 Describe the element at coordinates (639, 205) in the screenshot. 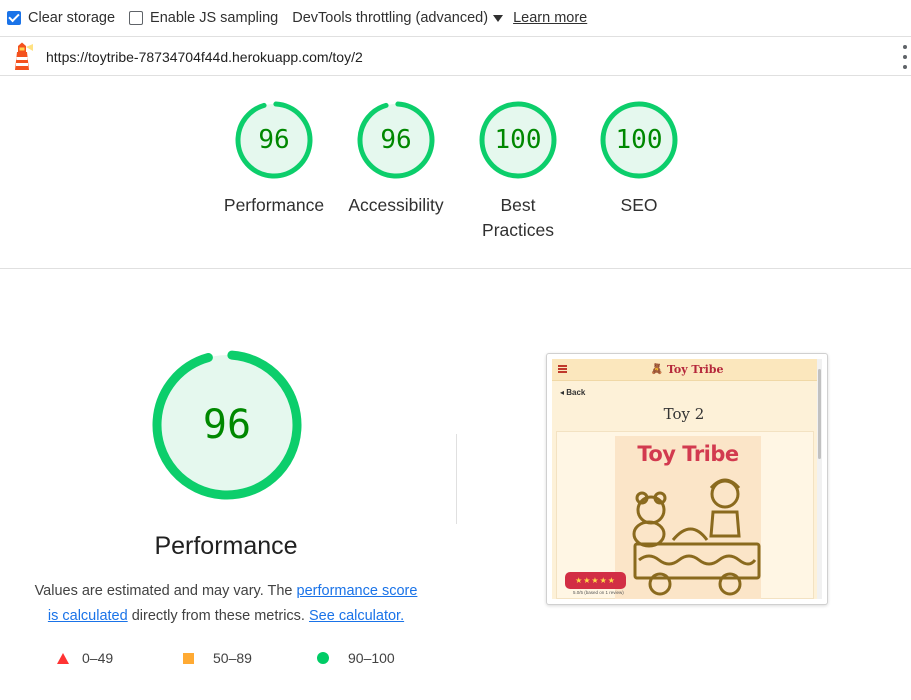

I see `gauge-label: SEO` at that location.